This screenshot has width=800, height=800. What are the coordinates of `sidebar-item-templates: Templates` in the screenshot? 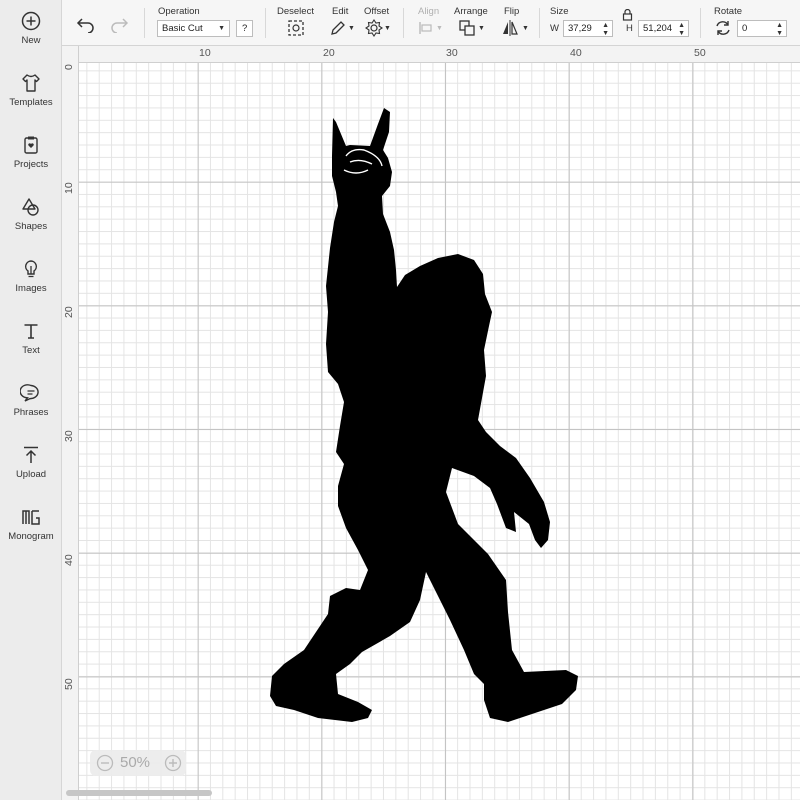 It's located at (31, 100).